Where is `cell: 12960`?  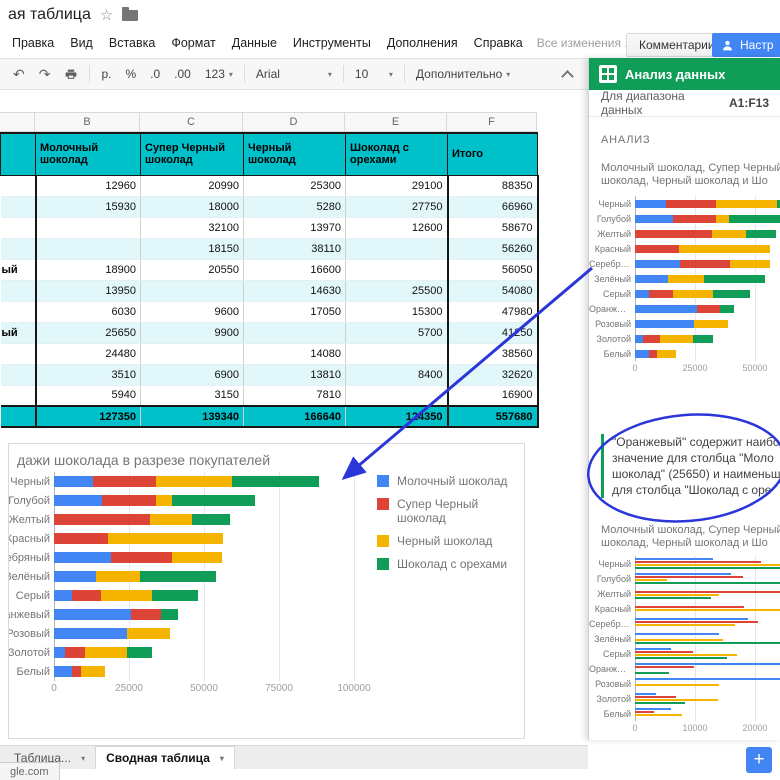 cell: 12960 is located at coordinates (88, 186).